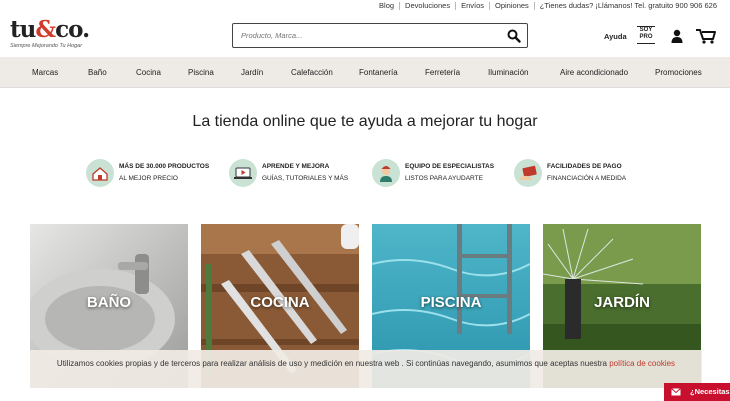 The width and height of the screenshot is (730, 401). Describe the element at coordinates (442, 72) in the screenshot. I see `nav-item-ferreteria: Ferretería` at that location.